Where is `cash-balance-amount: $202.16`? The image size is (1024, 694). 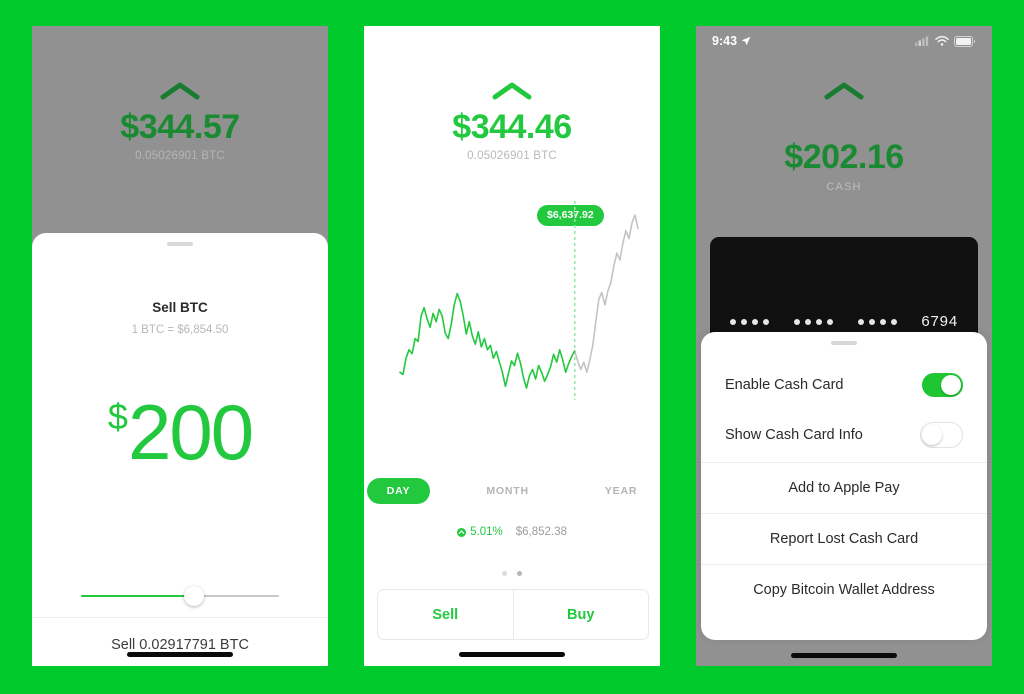
cash-balance-amount: $202.16 is located at coordinates (844, 157).